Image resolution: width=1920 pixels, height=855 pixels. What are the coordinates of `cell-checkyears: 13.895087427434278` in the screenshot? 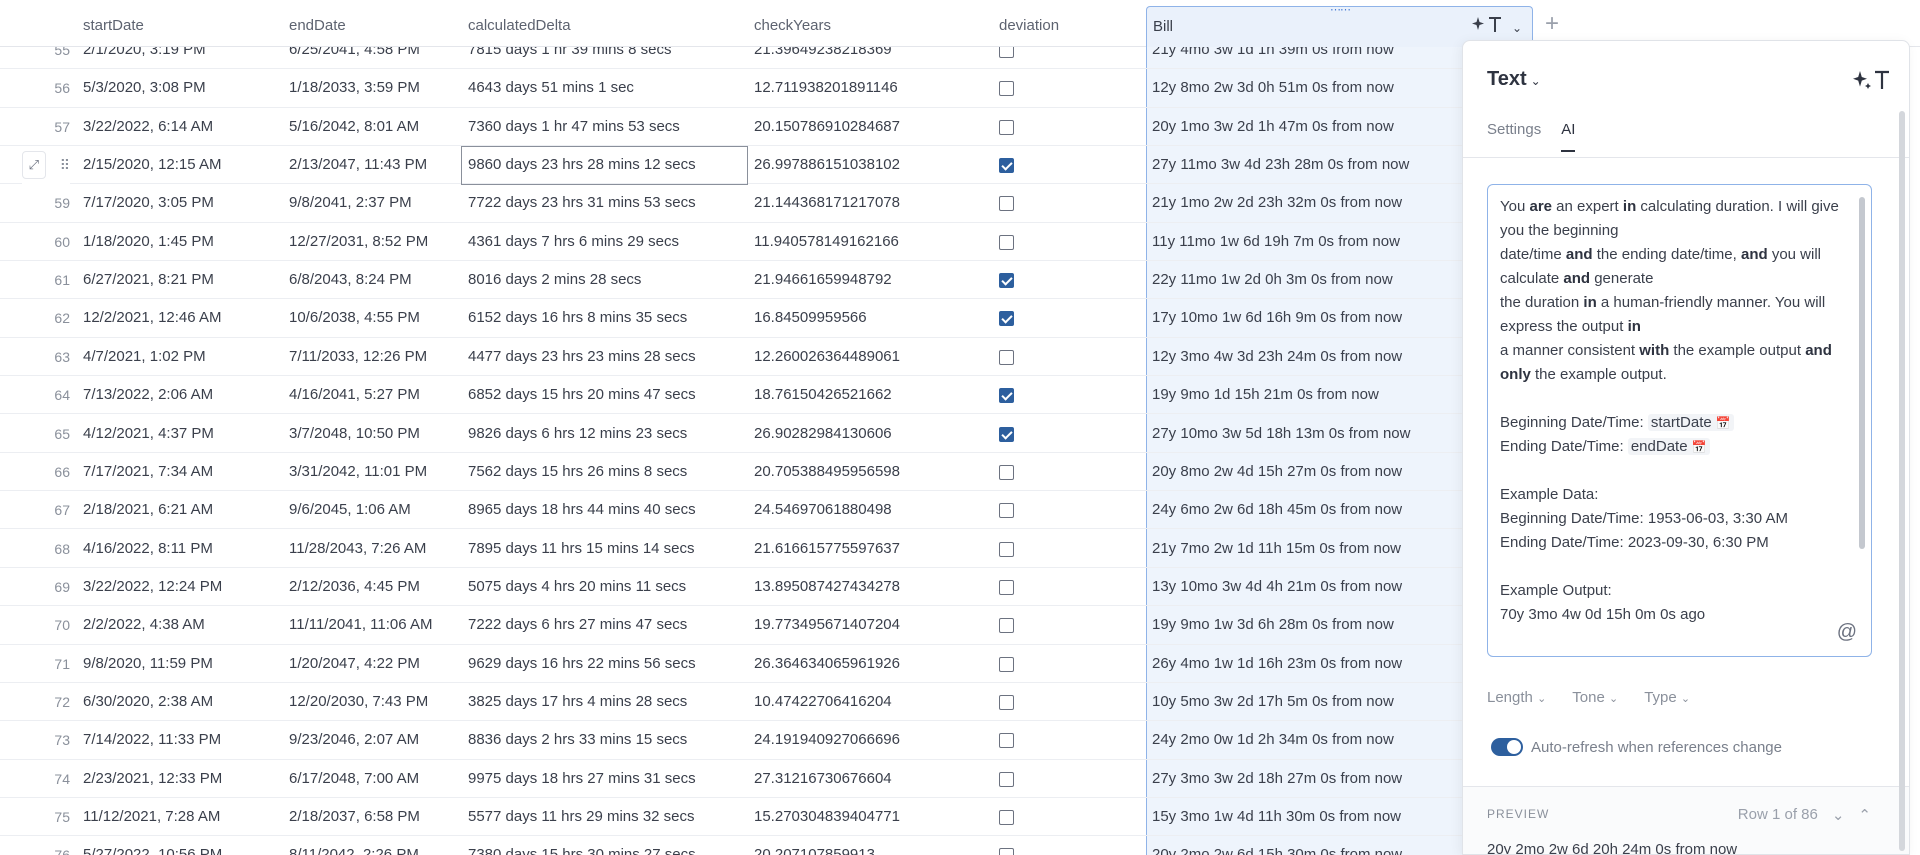 It's located at (827, 587).